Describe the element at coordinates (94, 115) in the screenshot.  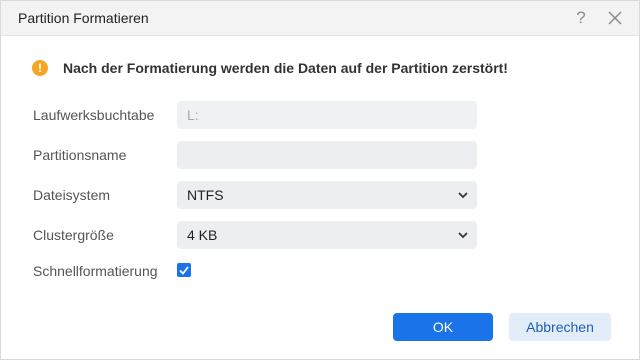
I see `drive-letter-label: Laufwerksbuchtabe` at that location.